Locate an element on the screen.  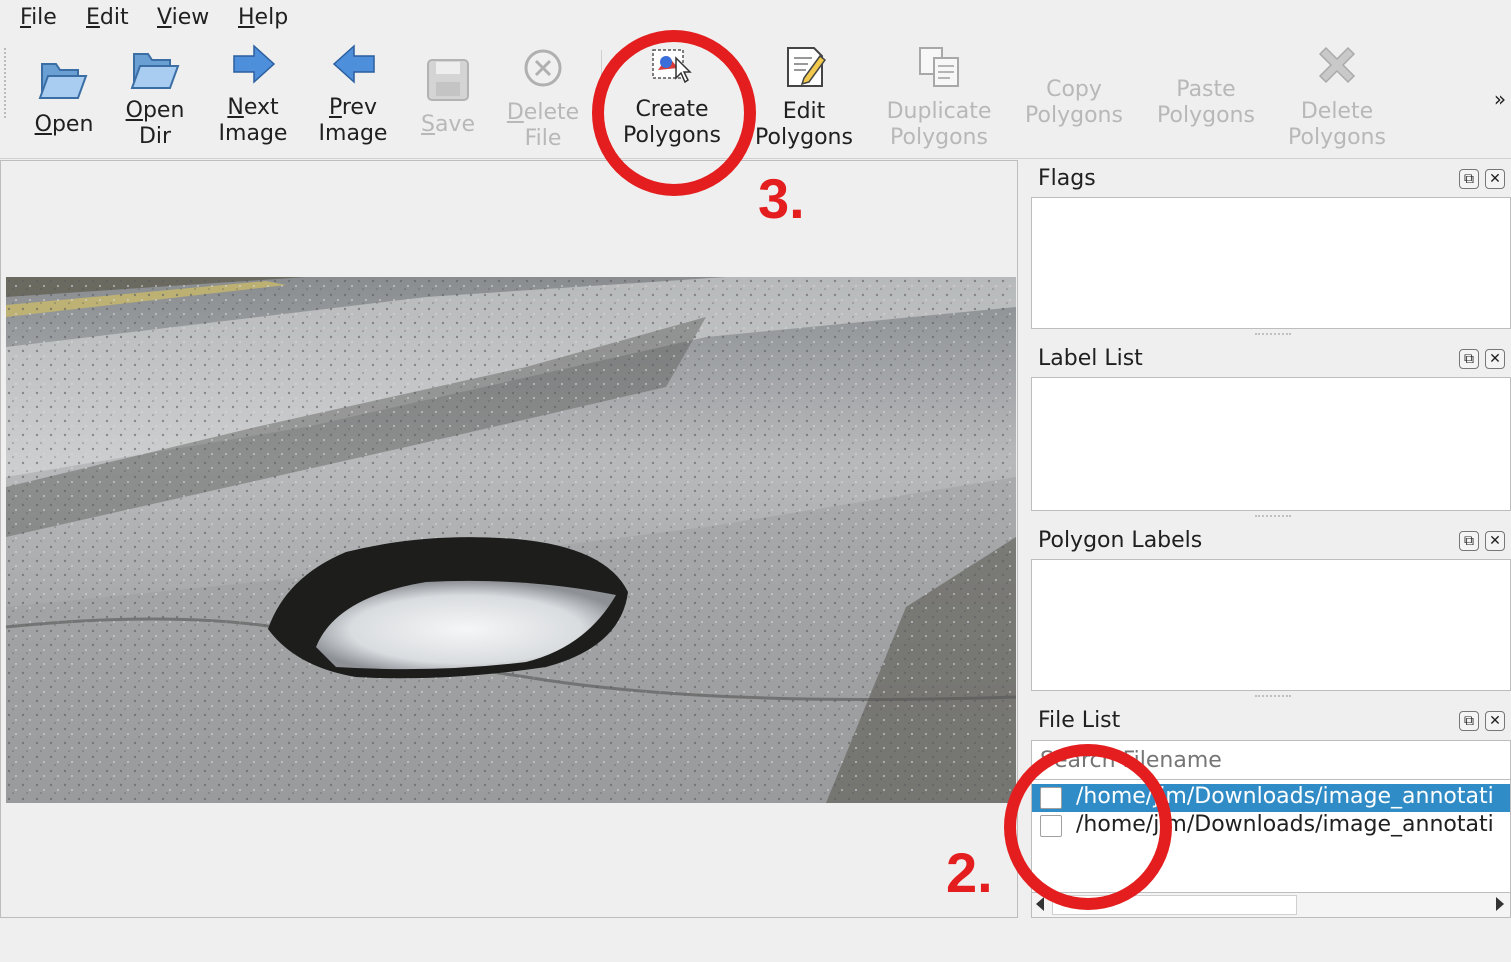
menu-view: View is located at coordinates (183, 17).